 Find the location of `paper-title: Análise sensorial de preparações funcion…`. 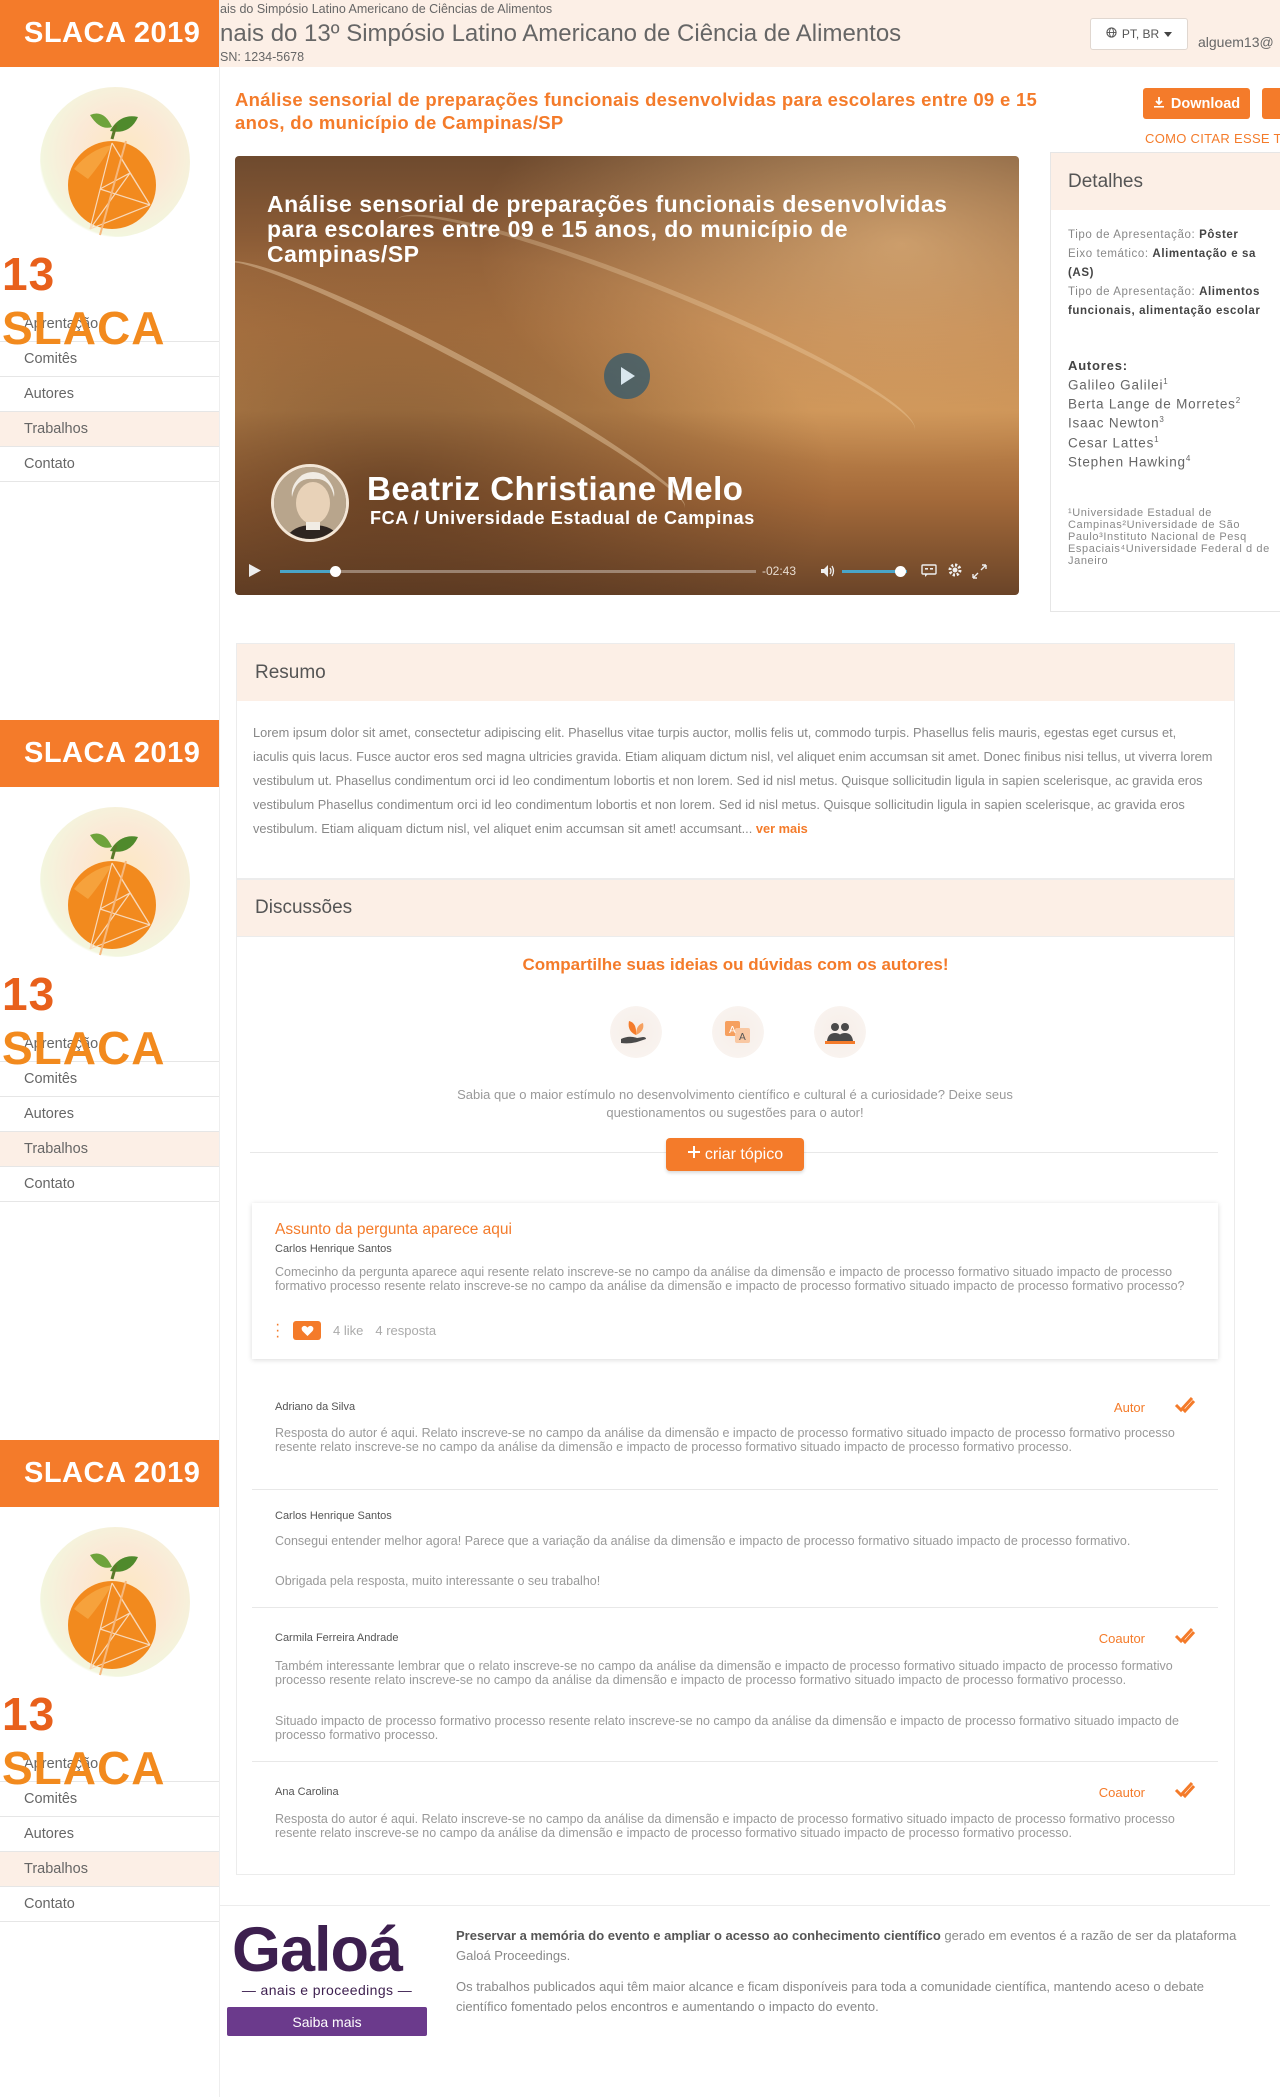

paper-title: Análise sensorial de preparações funcion… is located at coordinates (636, 111).